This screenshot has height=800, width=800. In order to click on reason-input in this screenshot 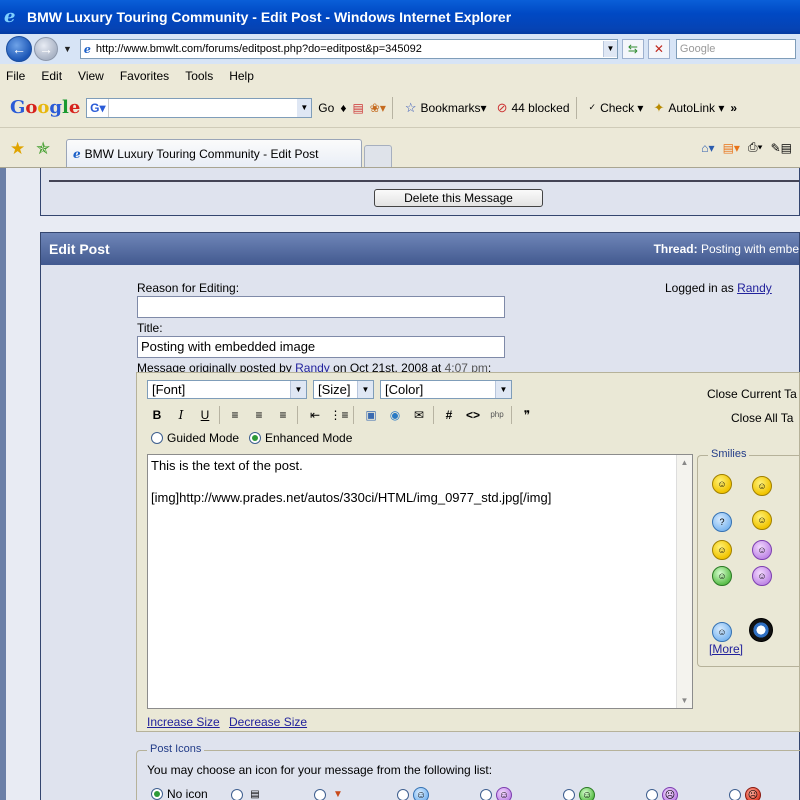, I will do `click(321, 307)`.